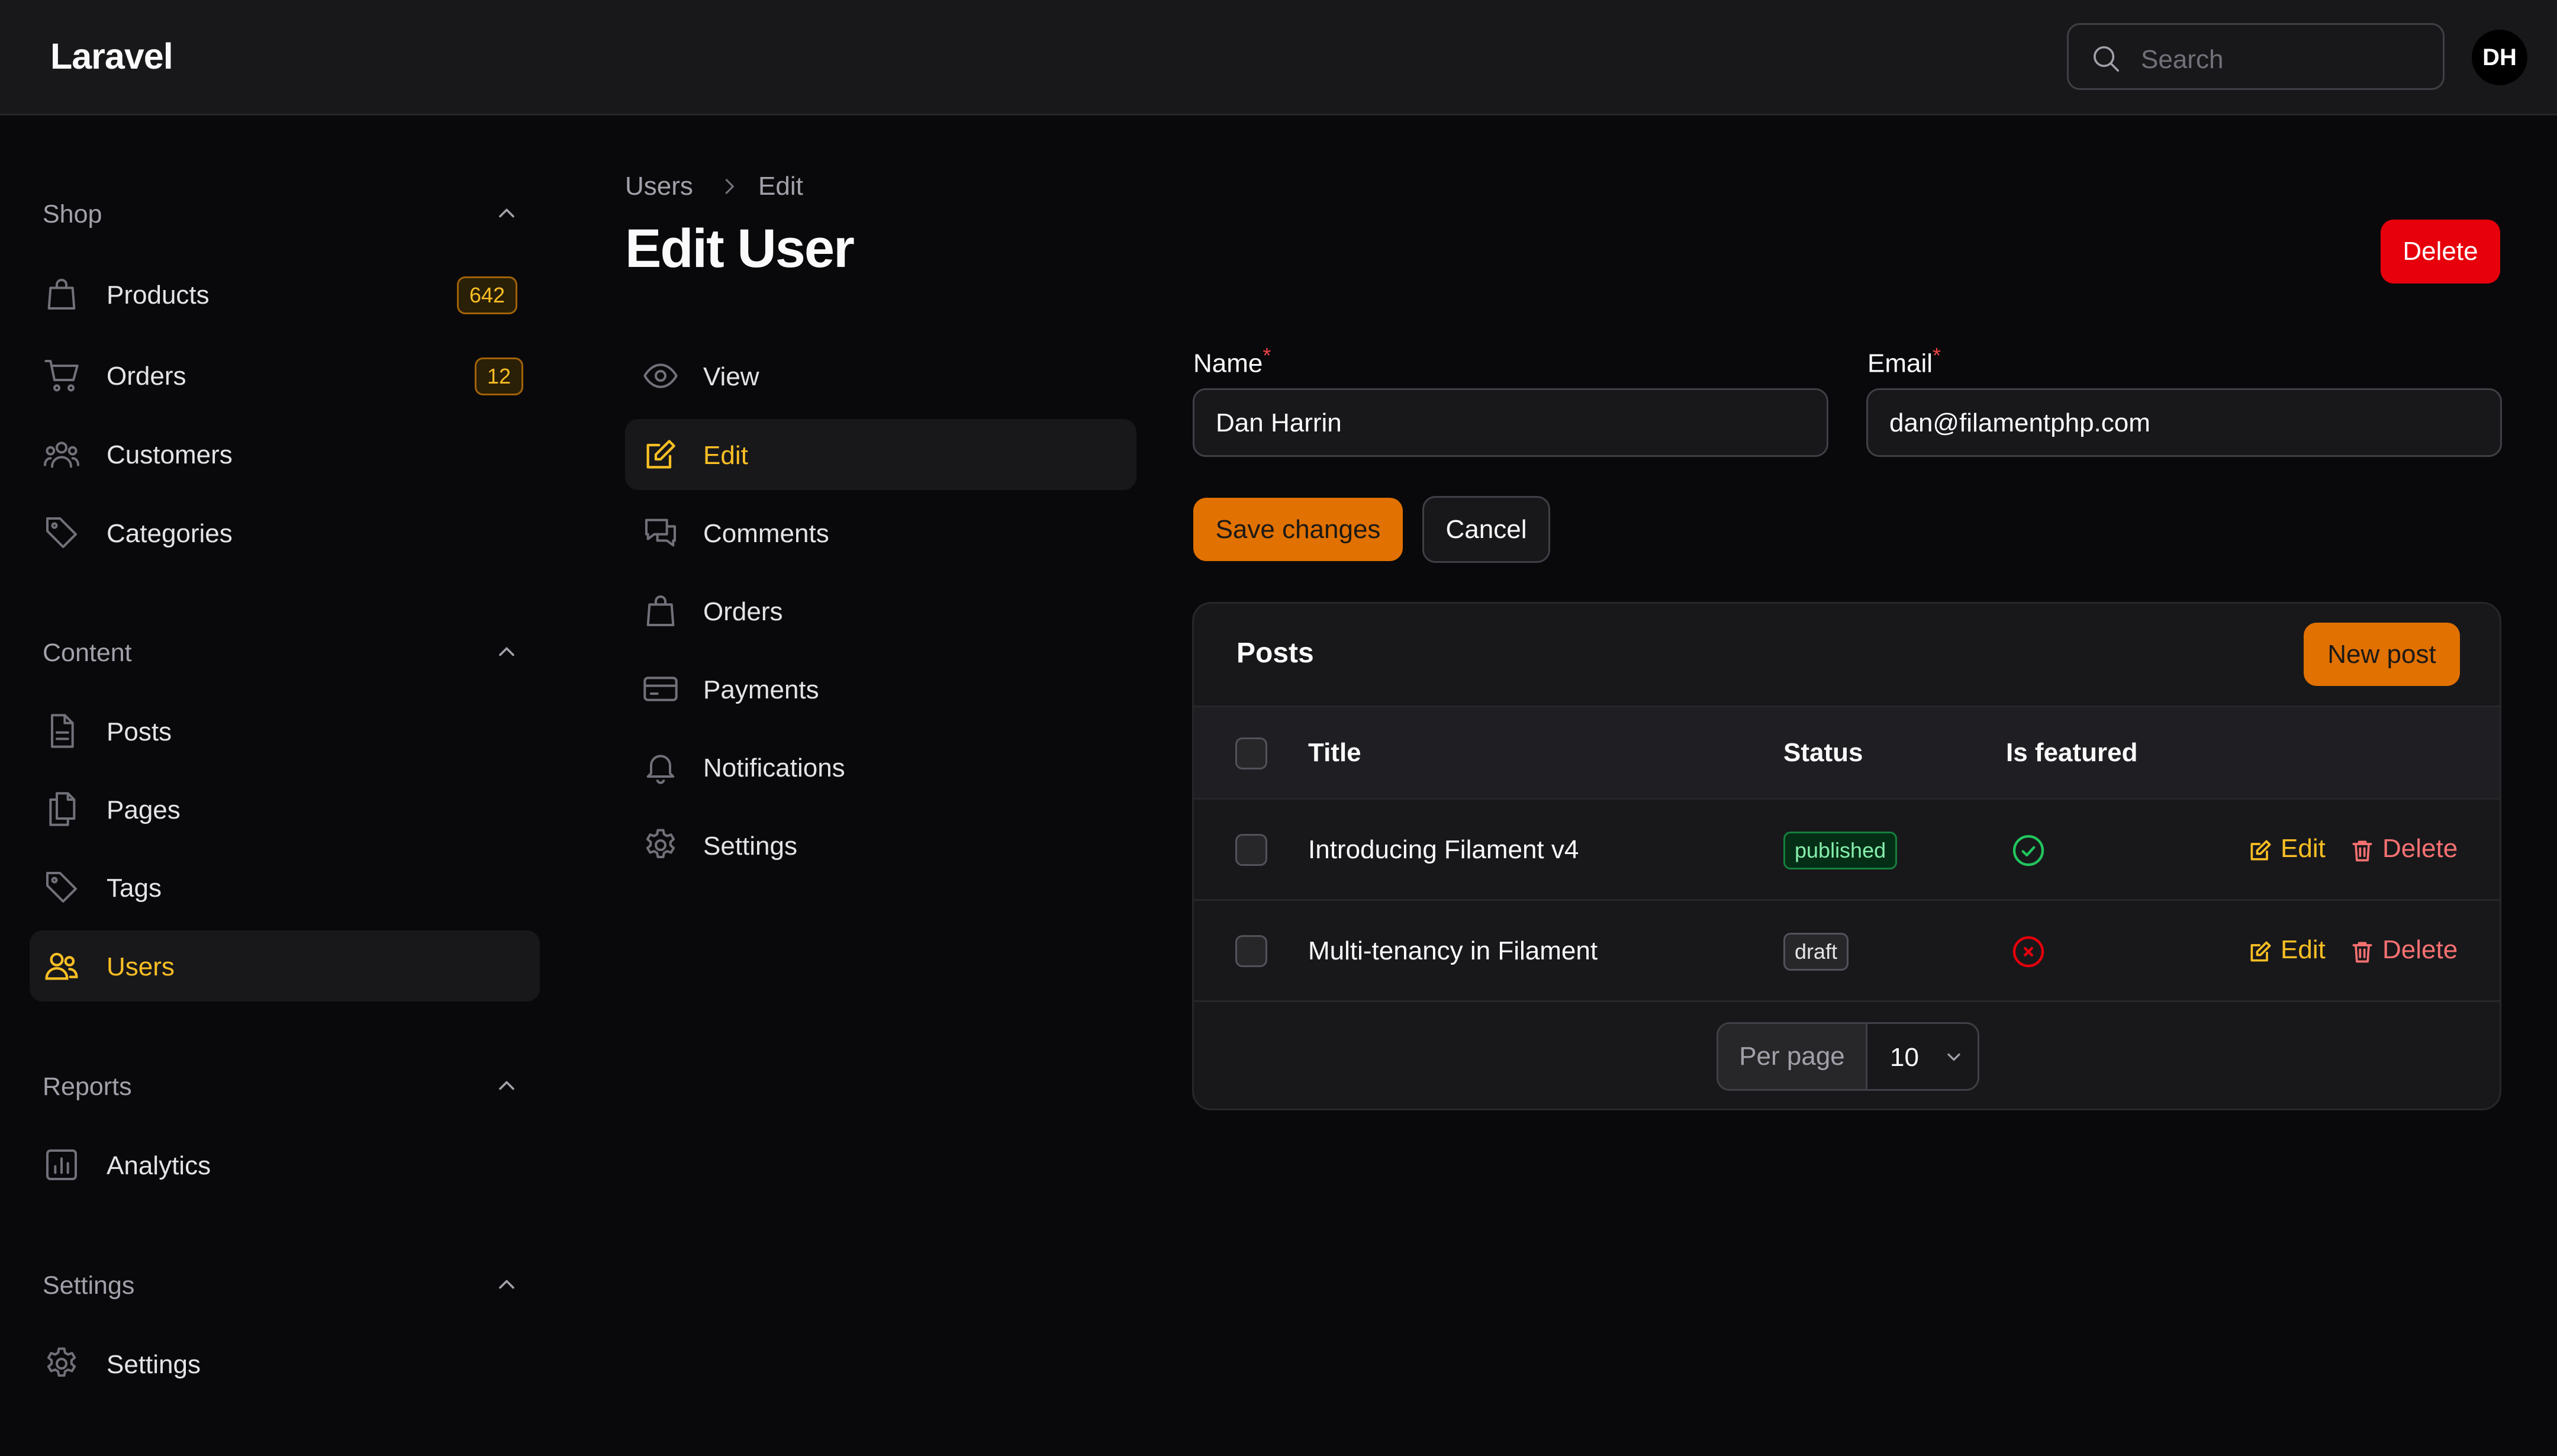 The height and width of the screenshot is (1456, 2557). What do you see at coordinates (740, 249) in the screenshot?
I see `page-title: Edit User` at bounding box center [740, 249].